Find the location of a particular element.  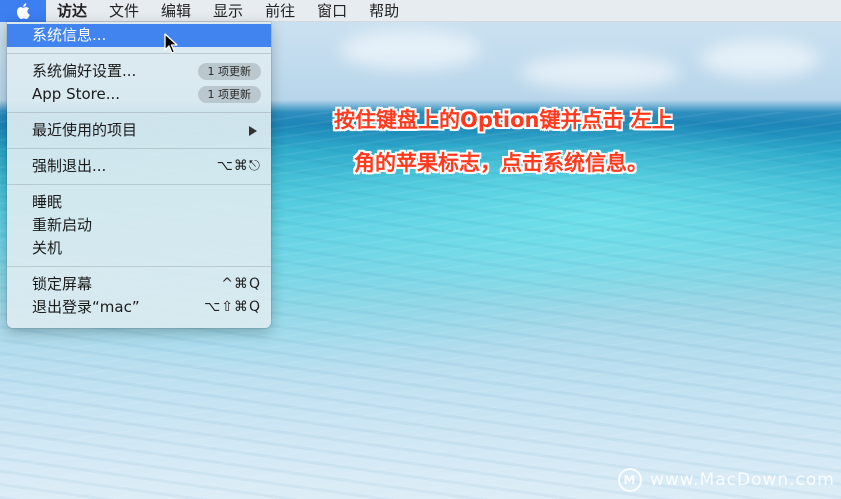

menu-edit: 编辑 is located at coordinates (176, 11).